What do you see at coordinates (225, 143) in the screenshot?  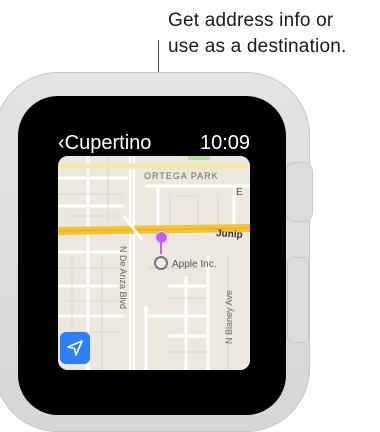 I see `clock-time: 10:09` at bounding box center [225, 143].